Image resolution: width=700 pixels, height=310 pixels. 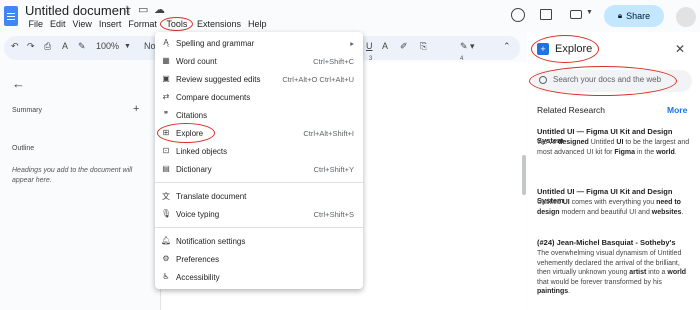 I want to click on cloud-status-icon: ☁, so click(x=159, y=10).